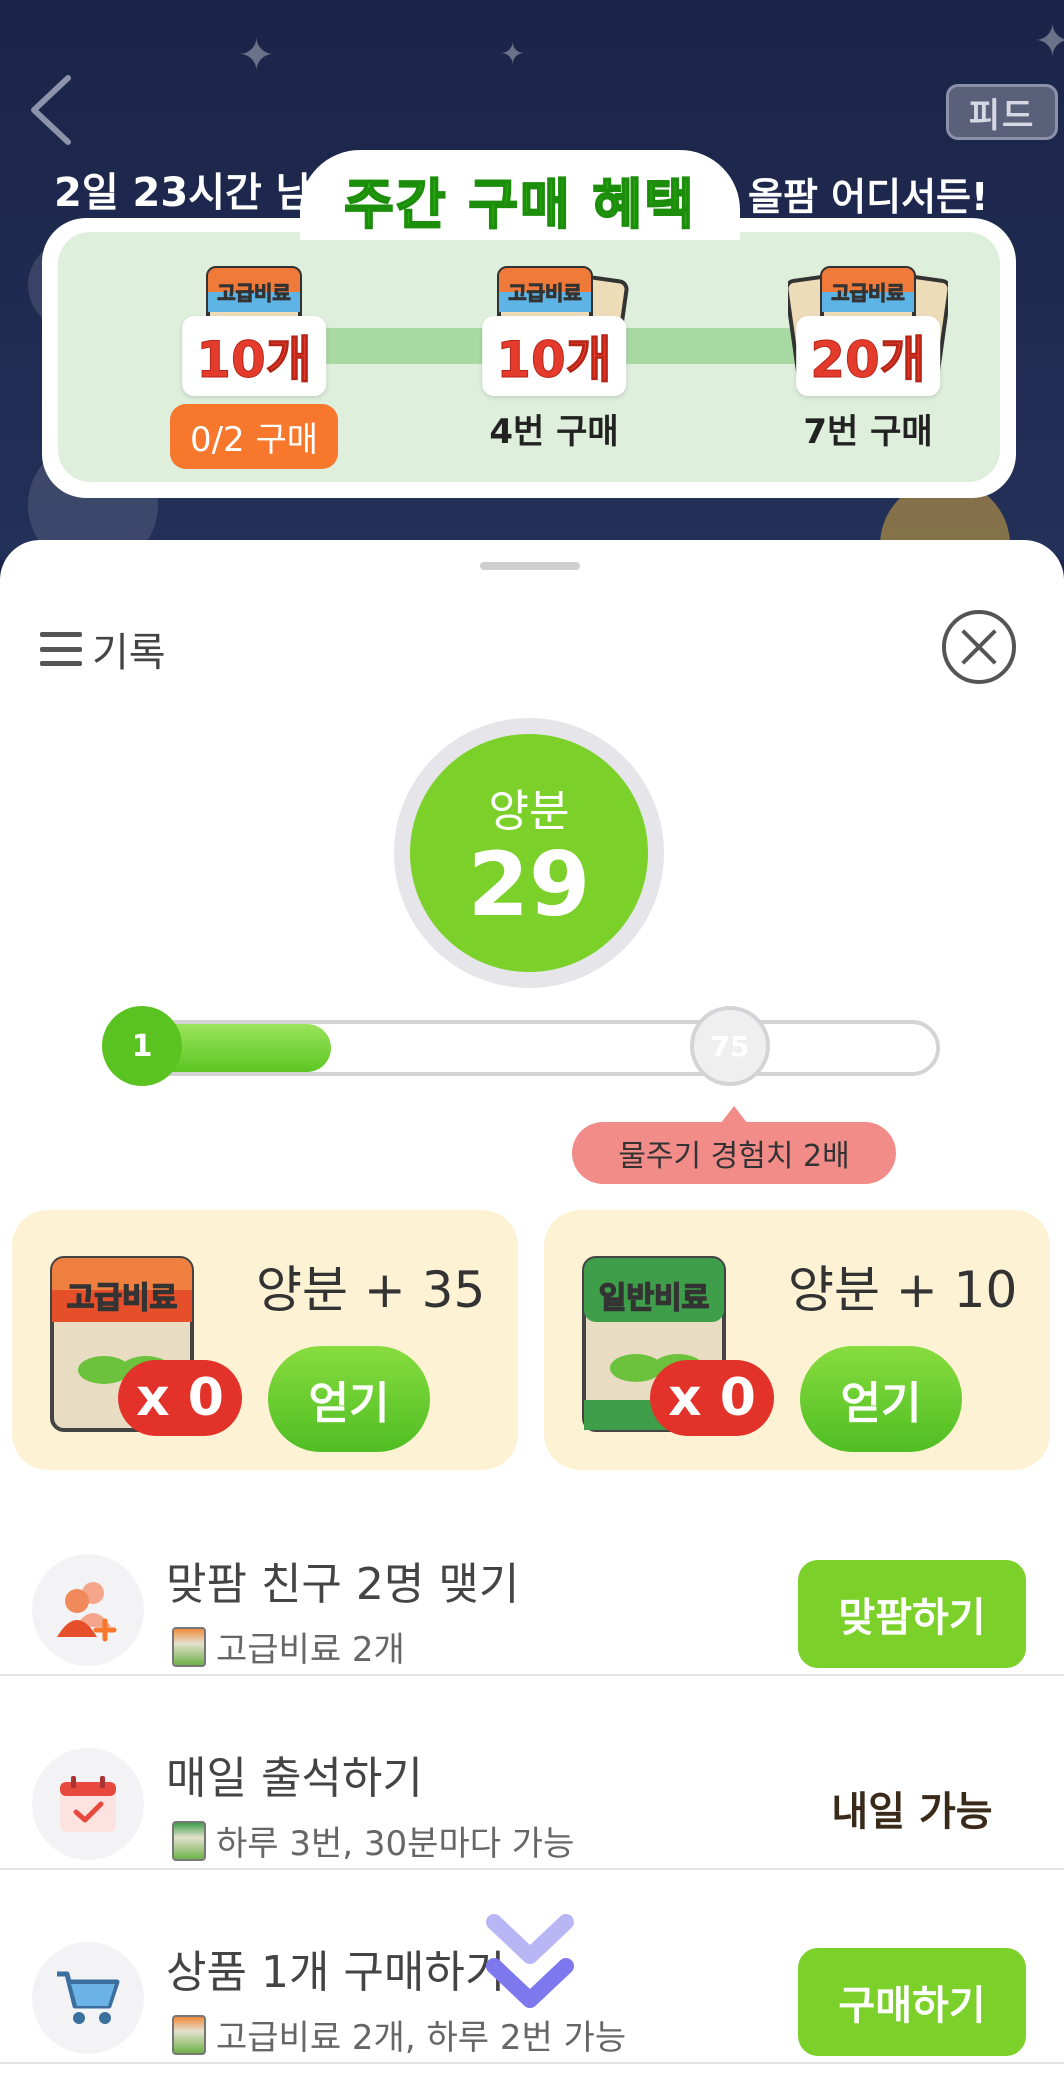 This screenshot has height=2075, width=1064. Describe the element at coordinates (912, 1812) in the screenshot. I see `mission-status: 내일 가능` at that location.